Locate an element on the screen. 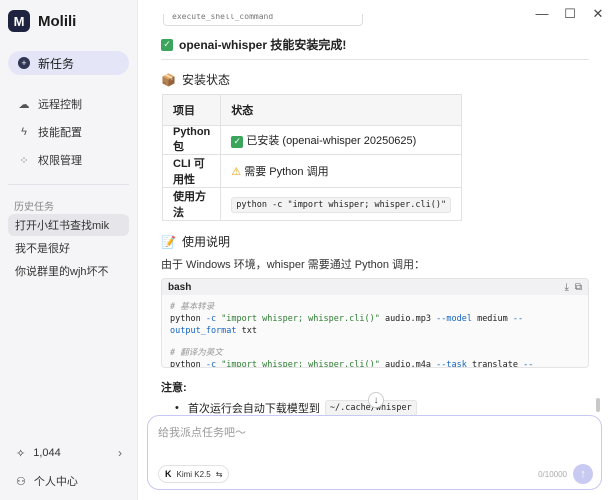  composer: K Kimi K2.5 ⇆ 0/10000 ↑ is located at coordinates (374, 452).